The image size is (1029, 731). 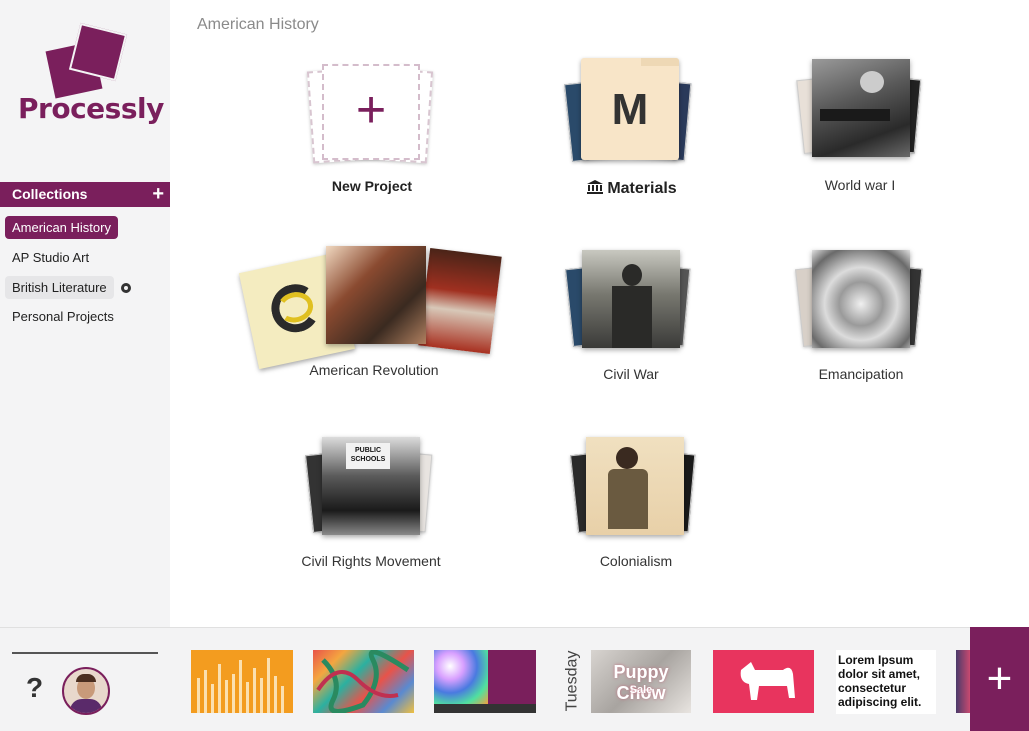 What do you see at coordinates (372, 186) in the screenshot?
I see `tile-label: New Project` at bounding box center [372, 186].